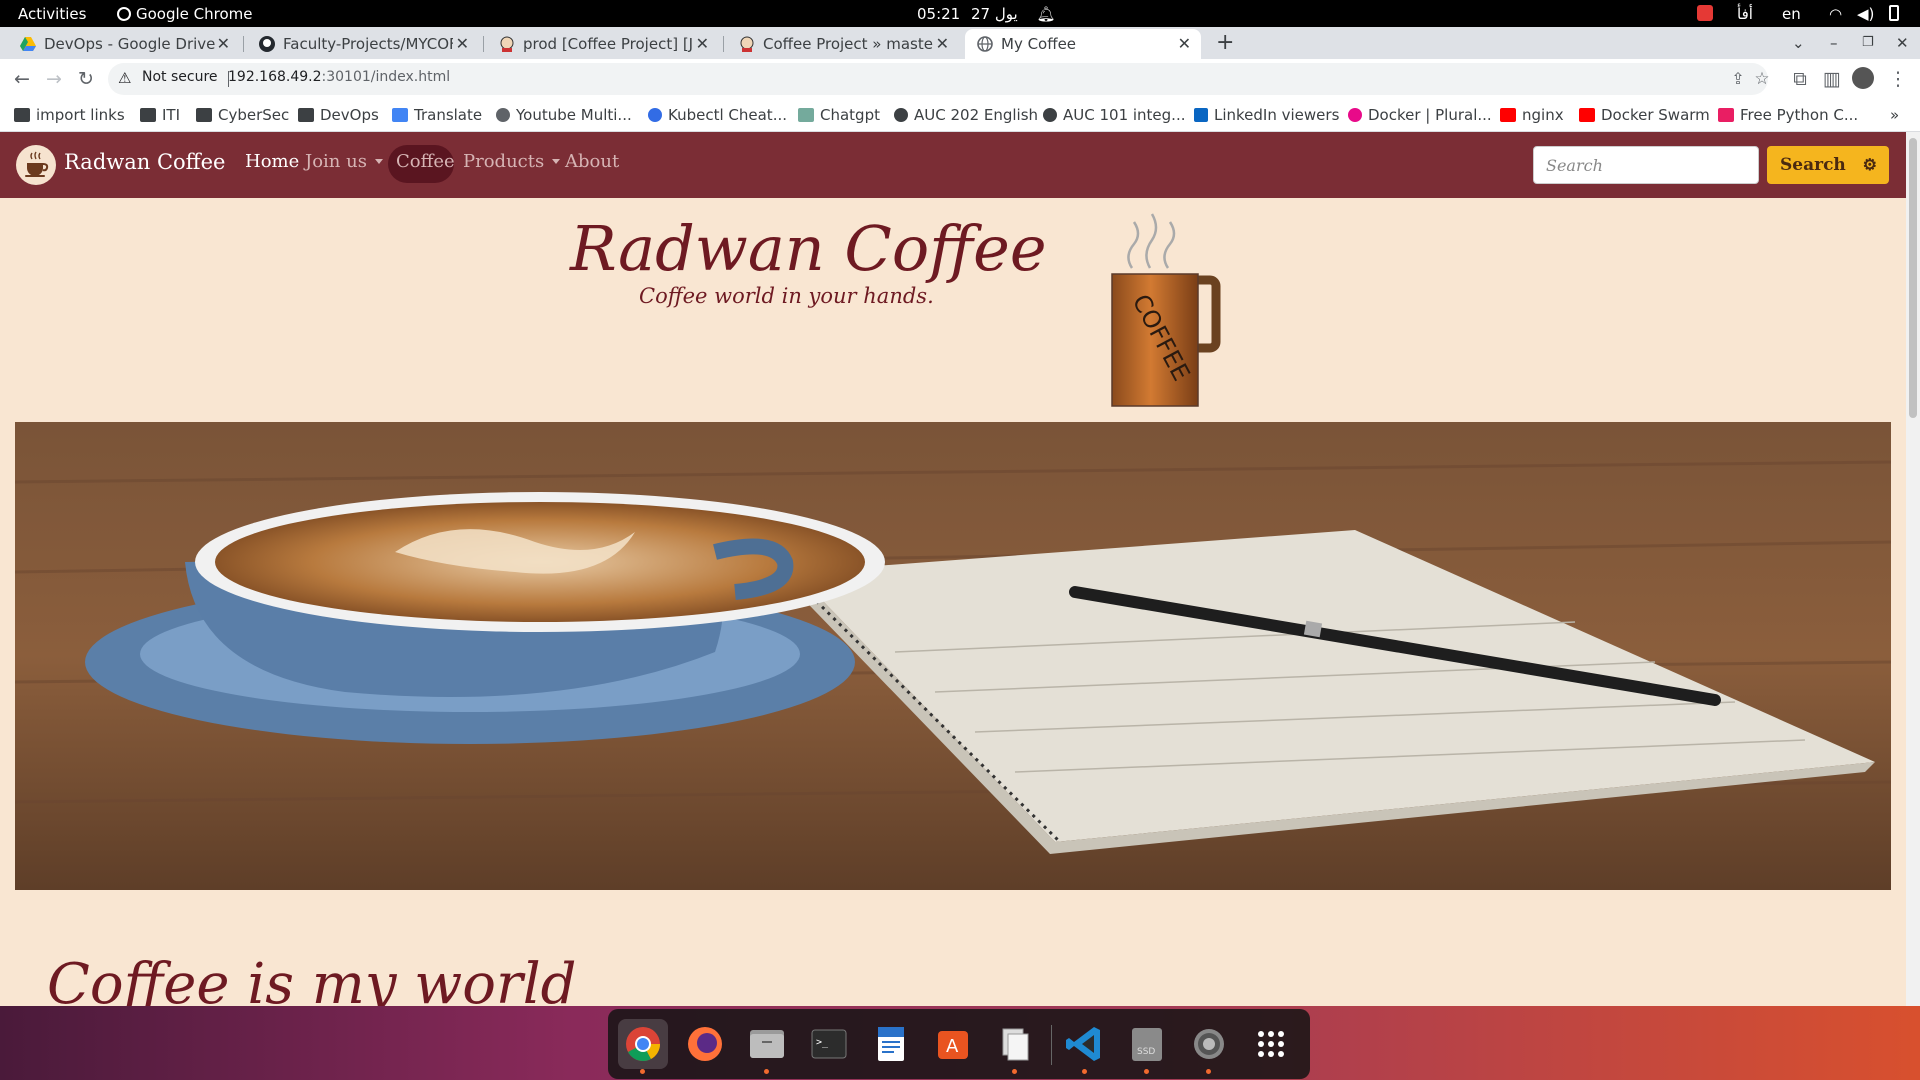 Image resolution: width=1920 pixels, height=1080 pixels. Describe the element at coordinates (507, 44) in the screenshot. I see `jenkins-icon` at that location.